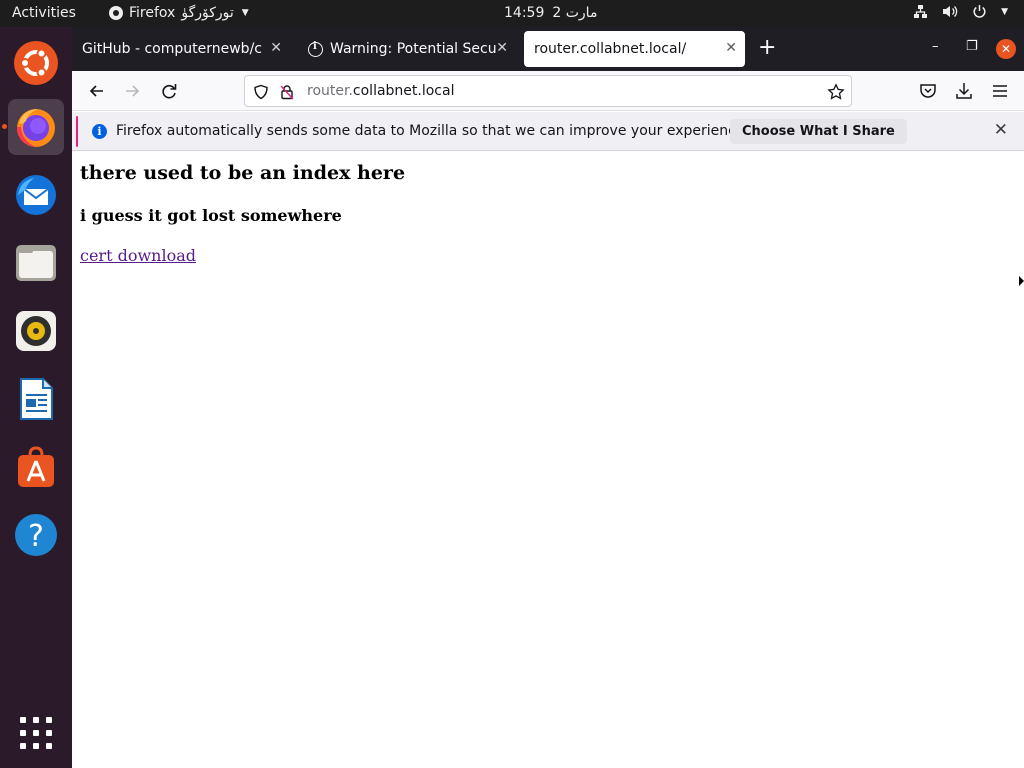 Image resolution: width=1024 pixels, height=768 pixels. I want to click on url-text: router.collabnet.local, so click(380, 91).